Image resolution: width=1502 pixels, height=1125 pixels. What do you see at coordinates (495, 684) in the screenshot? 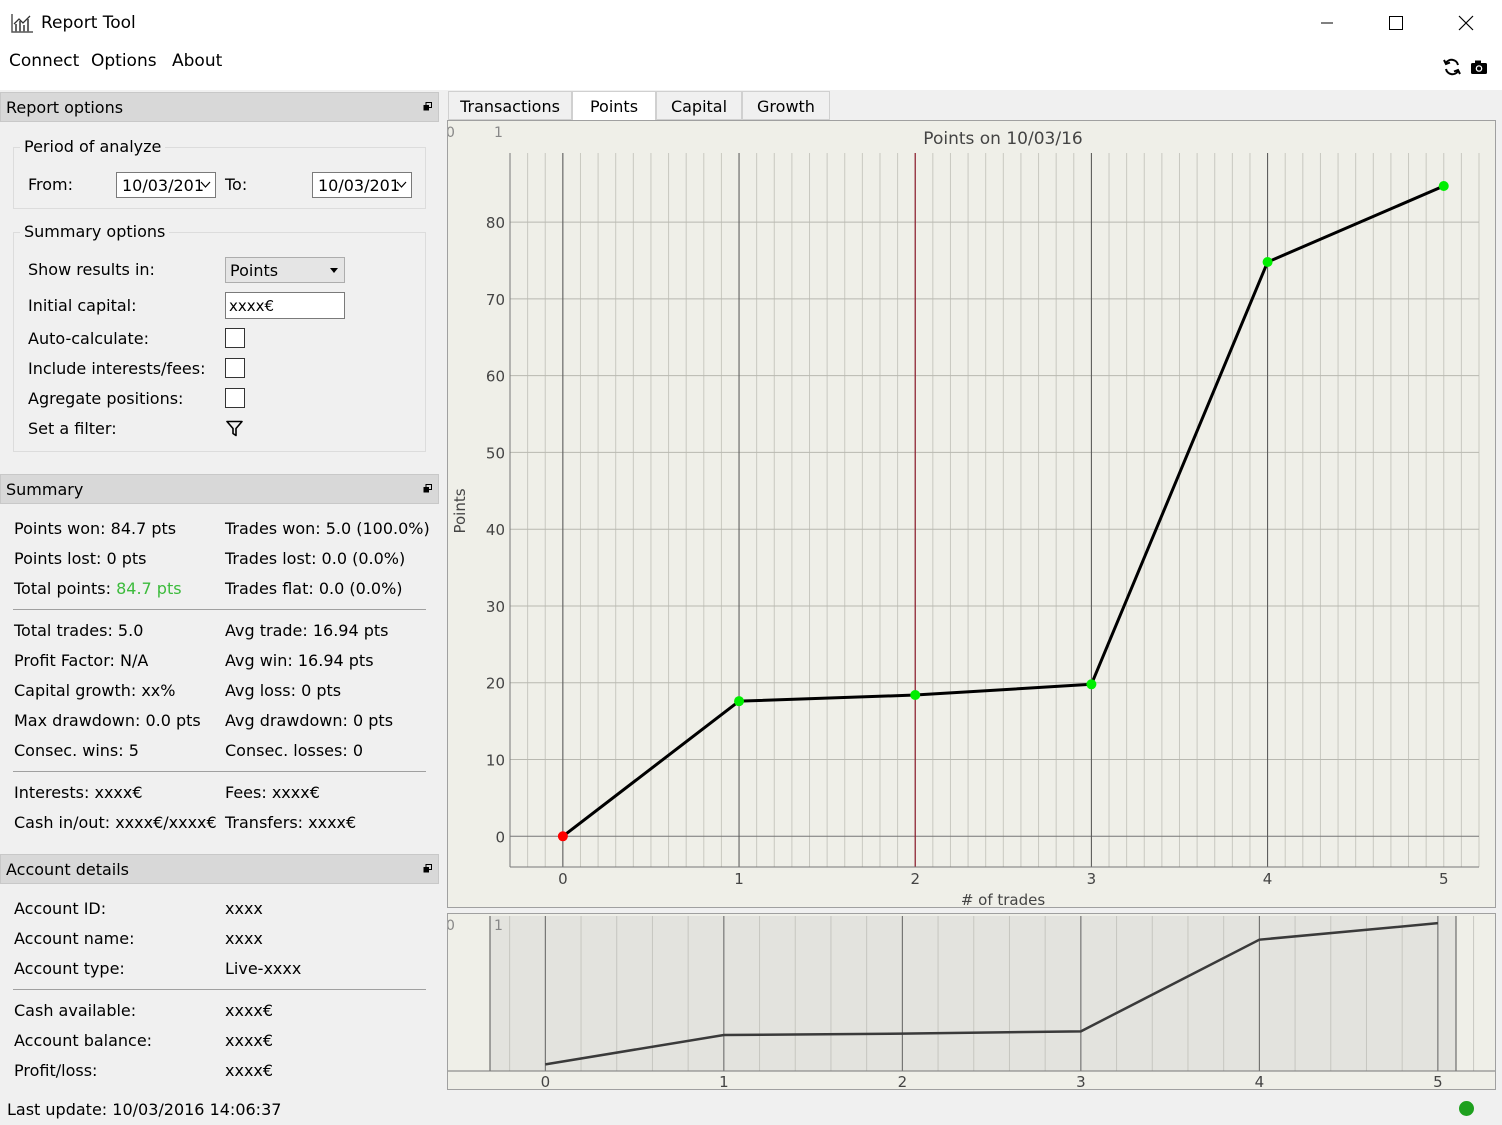
I see `y-tick-label: 20` at bounding box center [495, 684].